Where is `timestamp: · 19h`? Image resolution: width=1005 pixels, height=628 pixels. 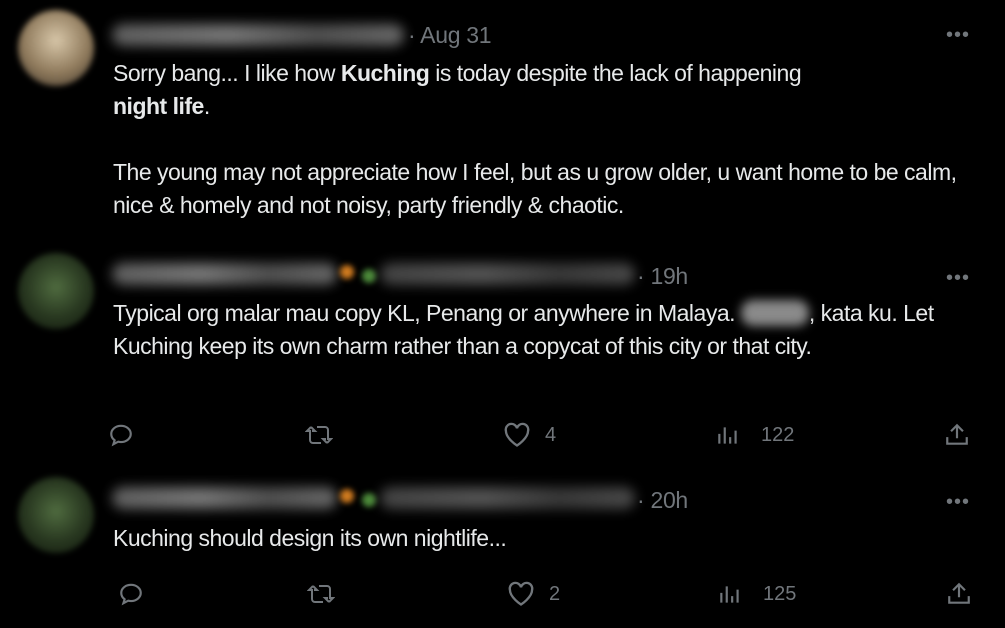
timestamp: · 19h is located at coordinates (662, 276).